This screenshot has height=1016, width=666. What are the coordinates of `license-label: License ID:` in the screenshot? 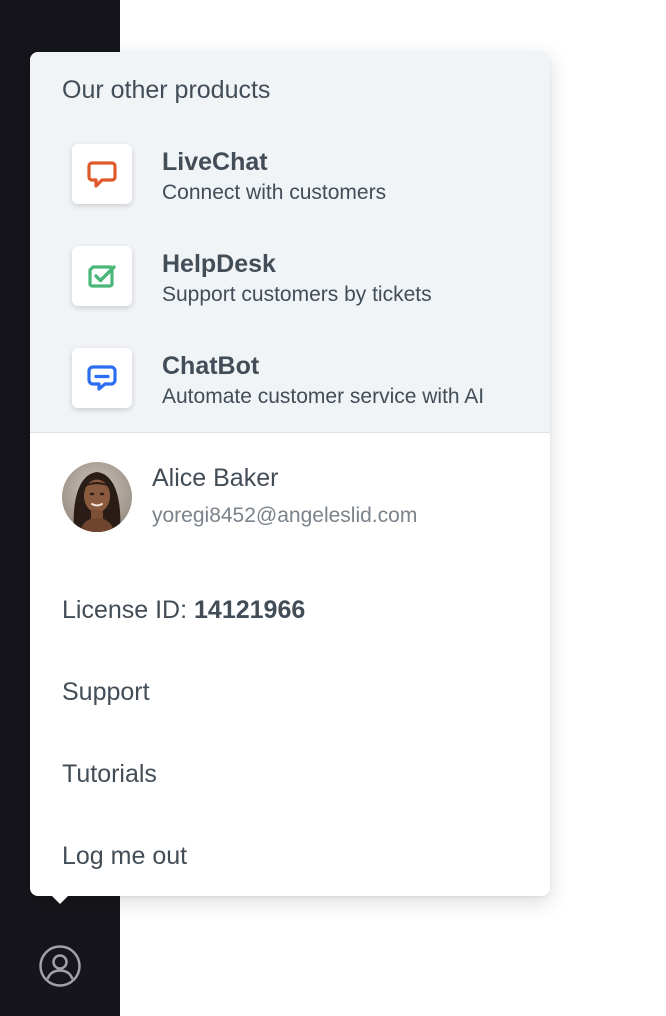 It's located at (128, 610).